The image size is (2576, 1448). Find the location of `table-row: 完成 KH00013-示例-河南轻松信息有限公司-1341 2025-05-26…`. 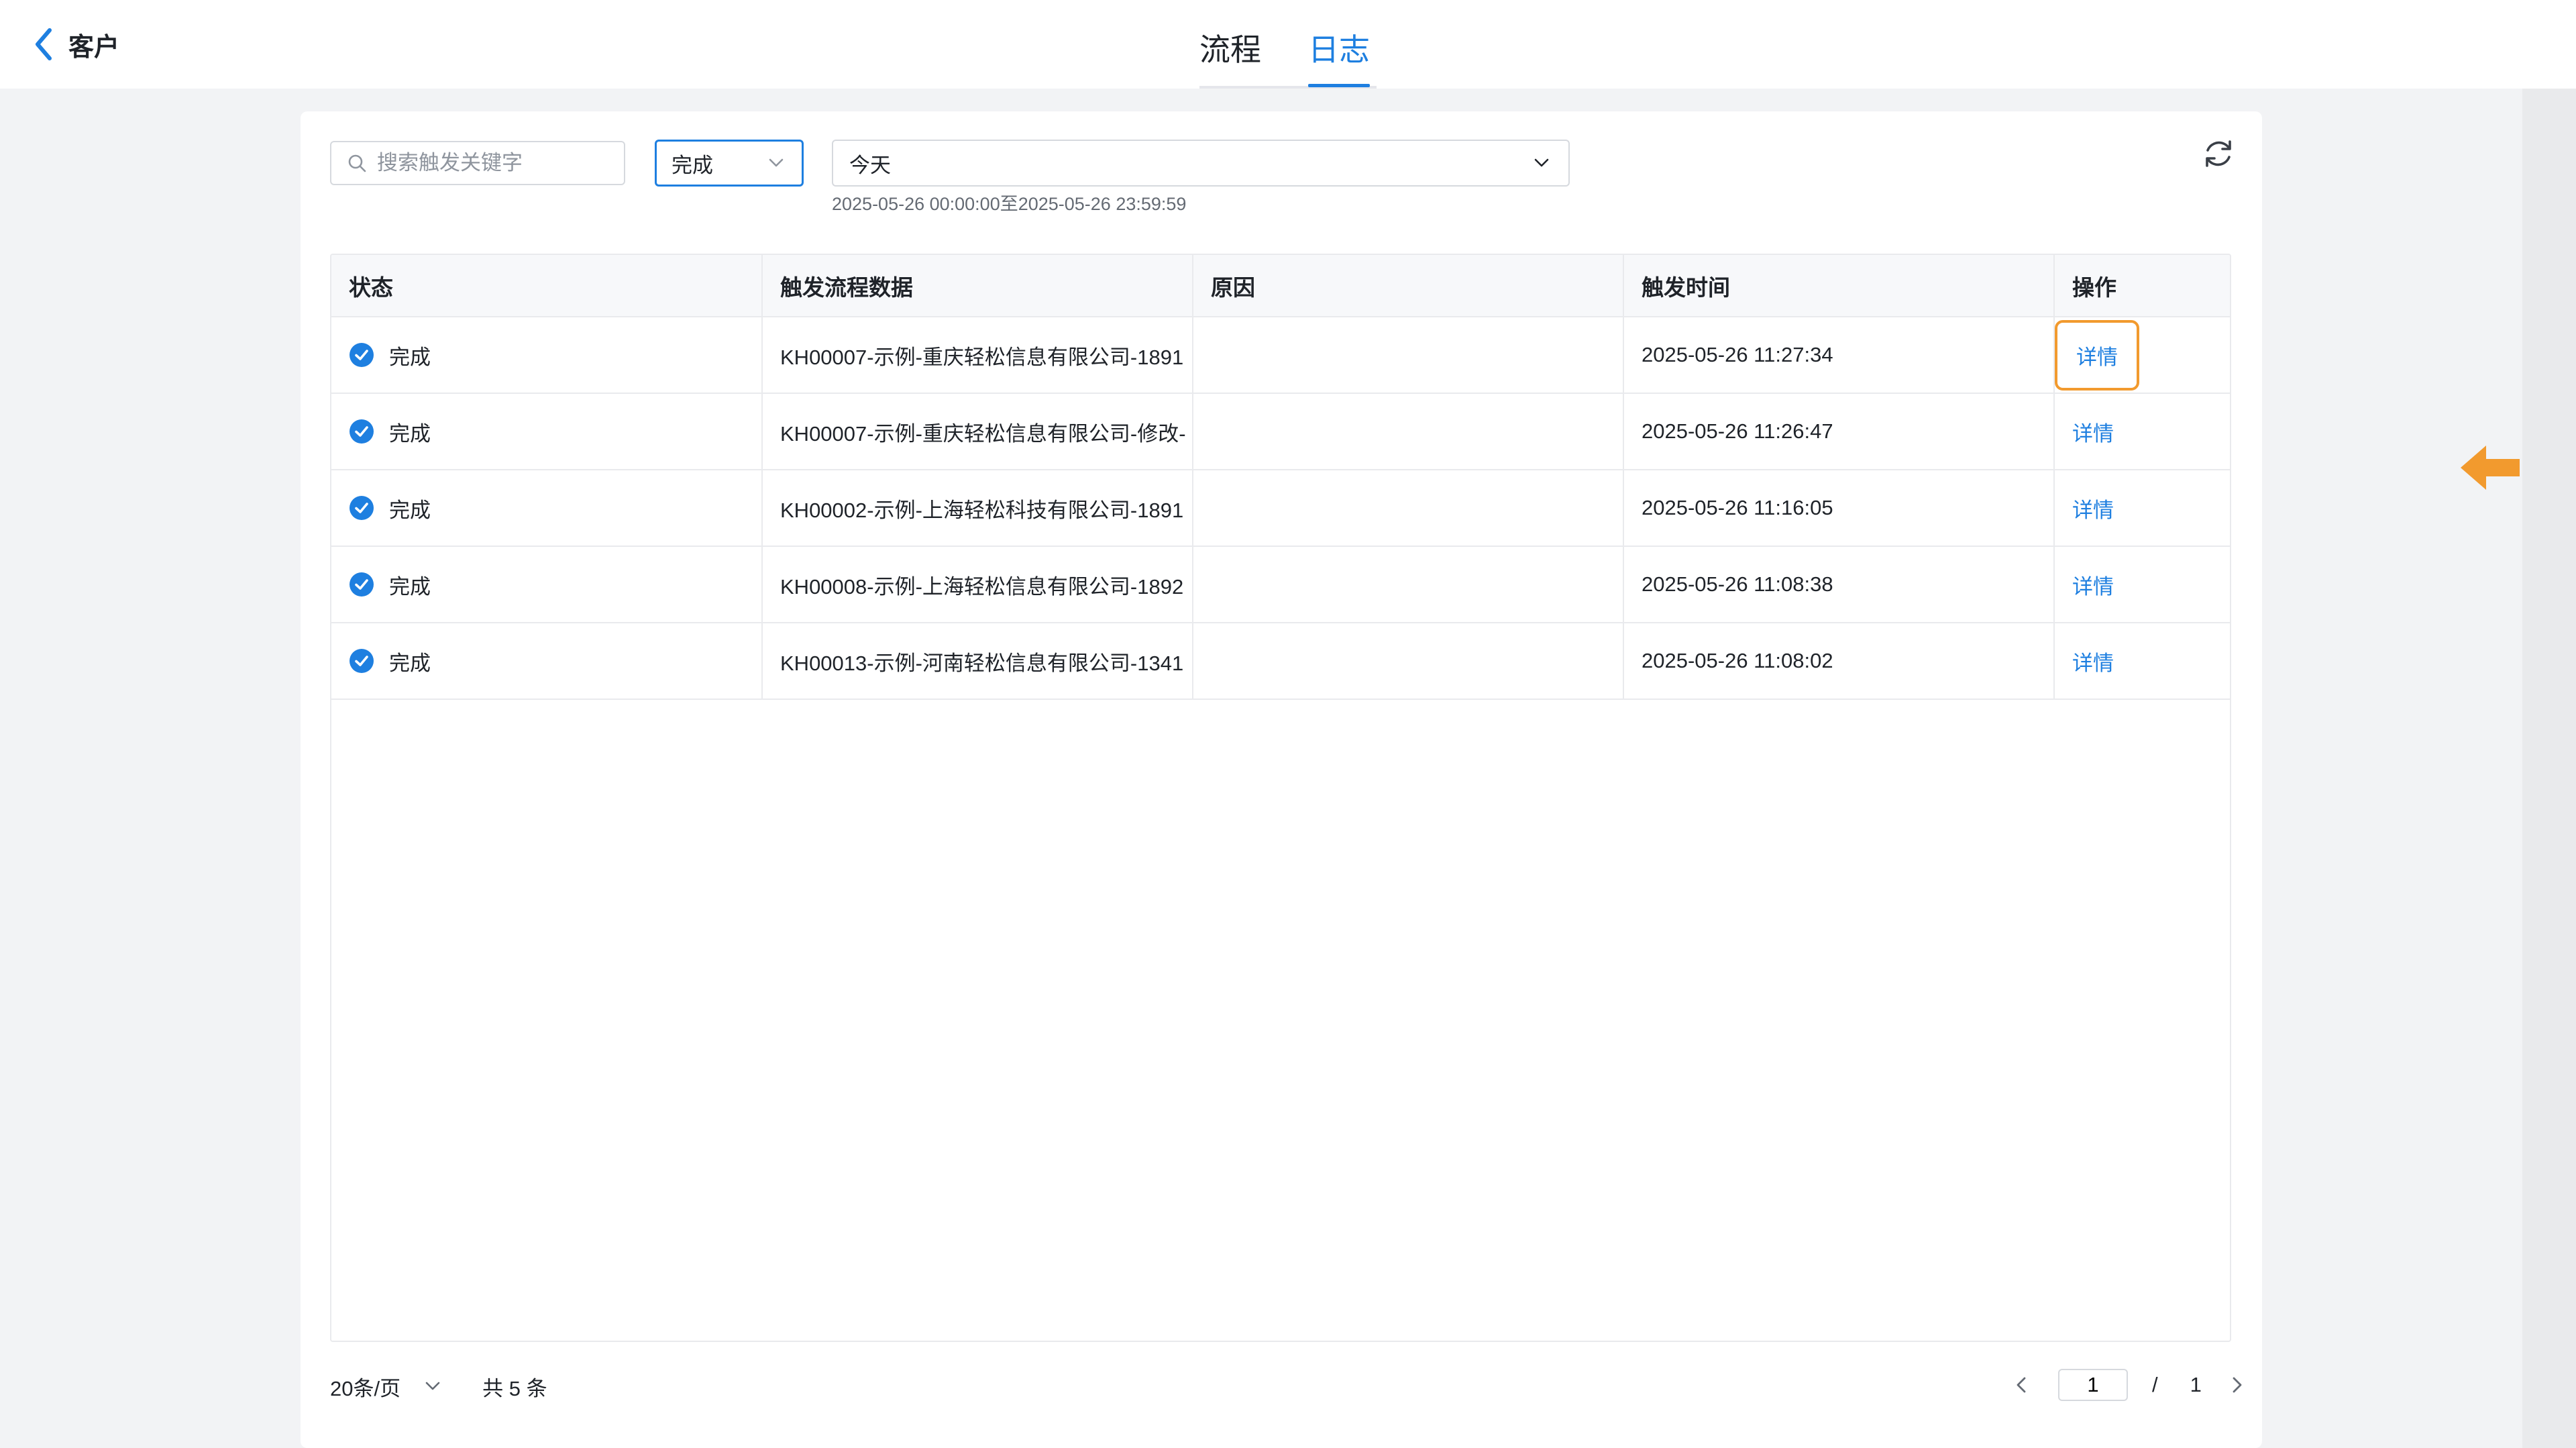

table-row: 完成 KH00013-示例-河南轻松信息有限公司-1341 2025-05-26… is located at coordinates (1280, 661).